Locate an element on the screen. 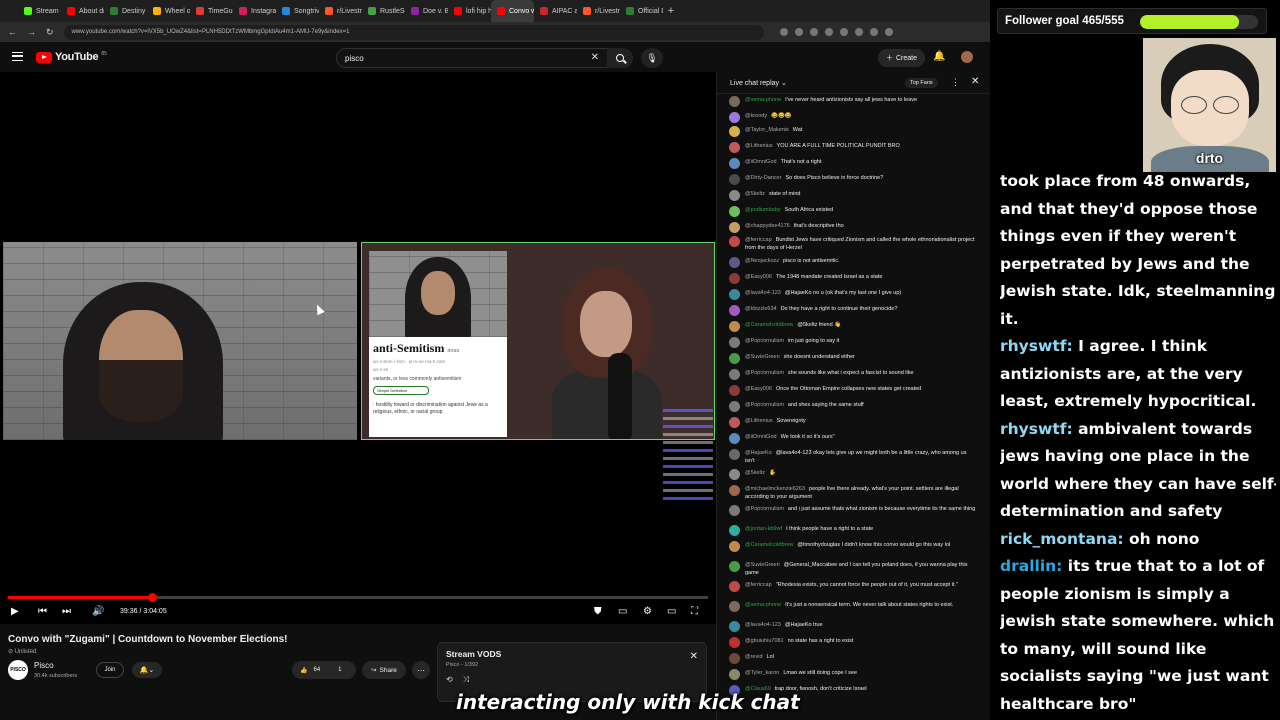 This screenshot has height=720, width=1280. next-icon: ⏭ is located at coordinates (66, 611).